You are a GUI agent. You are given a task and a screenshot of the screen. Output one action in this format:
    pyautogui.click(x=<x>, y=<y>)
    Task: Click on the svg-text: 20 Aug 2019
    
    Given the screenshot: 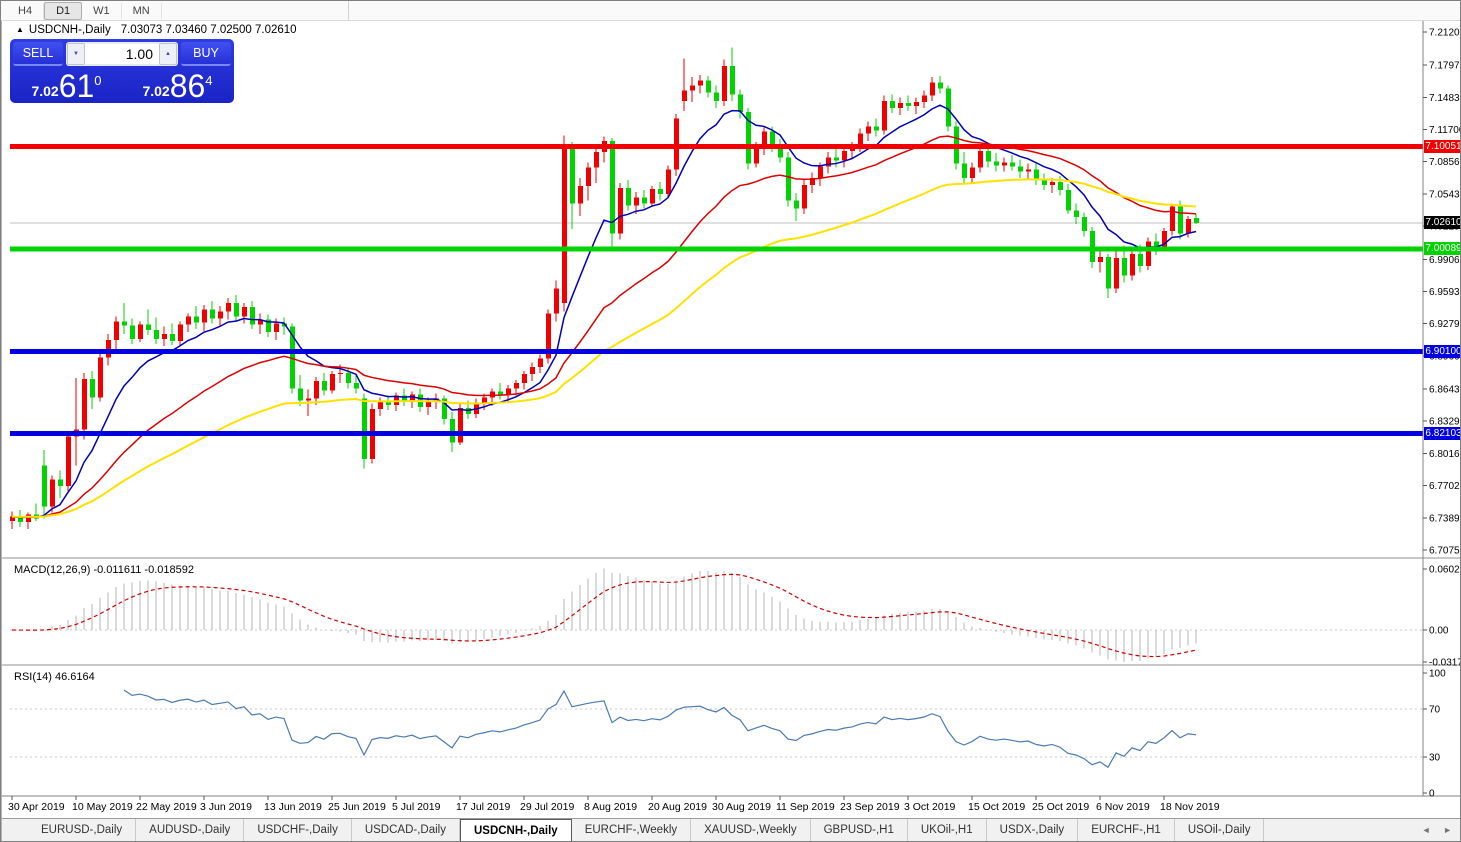 What is the action you would take?
    pyautogui.click(x=677, y=807)
    